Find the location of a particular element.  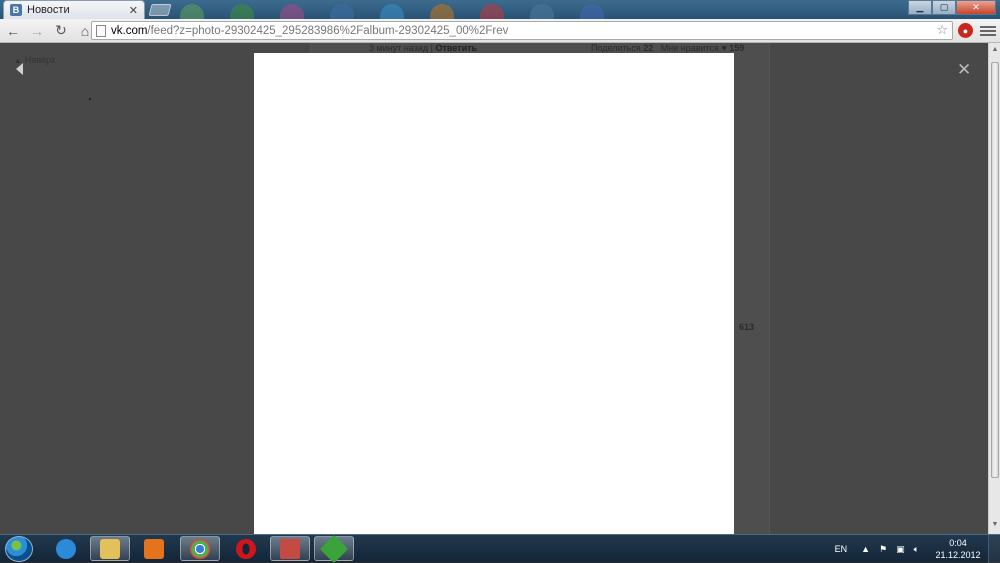

minimize-button: ▁ is located at coordinates (920, 7).